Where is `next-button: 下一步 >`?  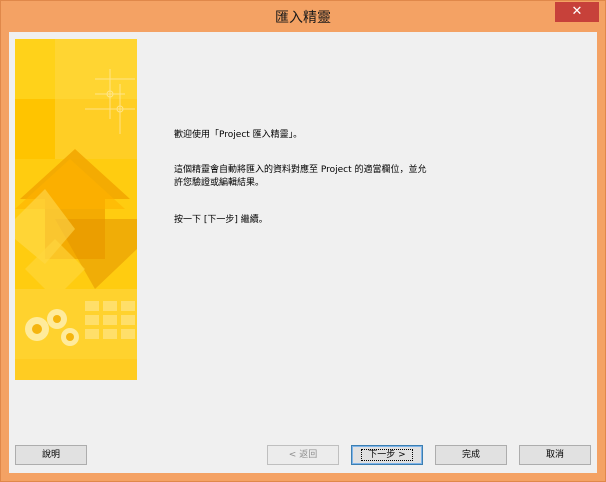 next-button: 下一步 > is located at coordinates (387, 455).